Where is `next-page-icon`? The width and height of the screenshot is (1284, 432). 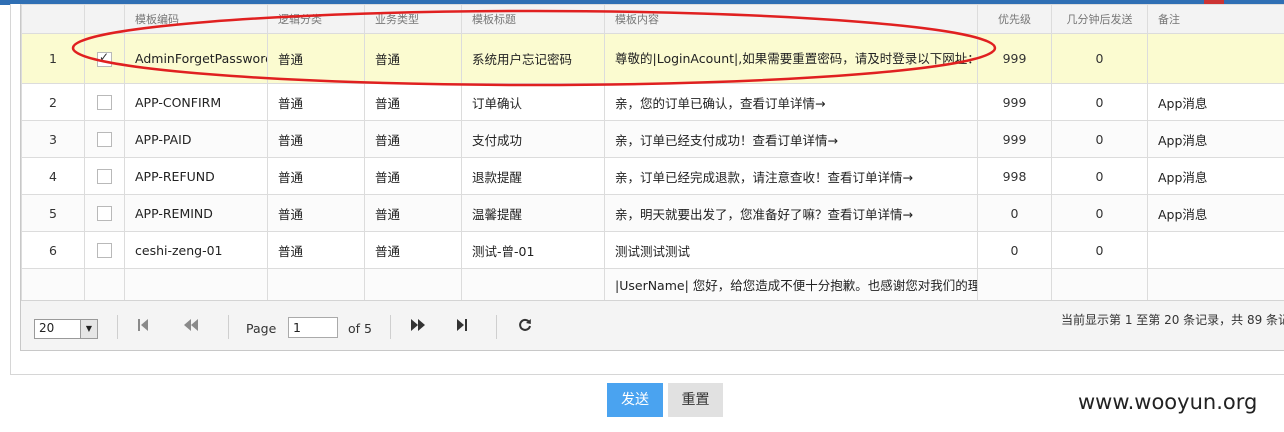
next-page-icon is located at coordinates (418, 328).